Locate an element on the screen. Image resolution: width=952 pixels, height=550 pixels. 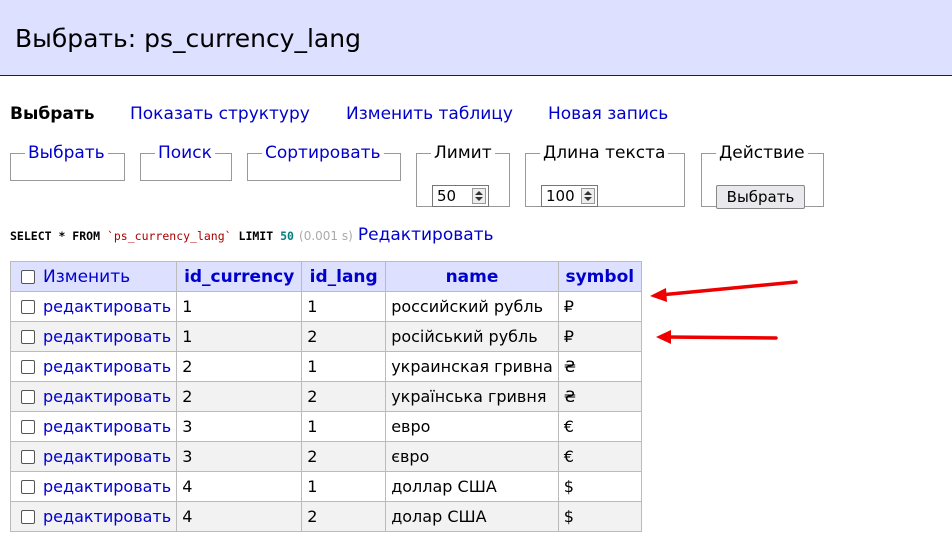
nav-new-record-link: Новая запись is located at coordinates (608, 114).